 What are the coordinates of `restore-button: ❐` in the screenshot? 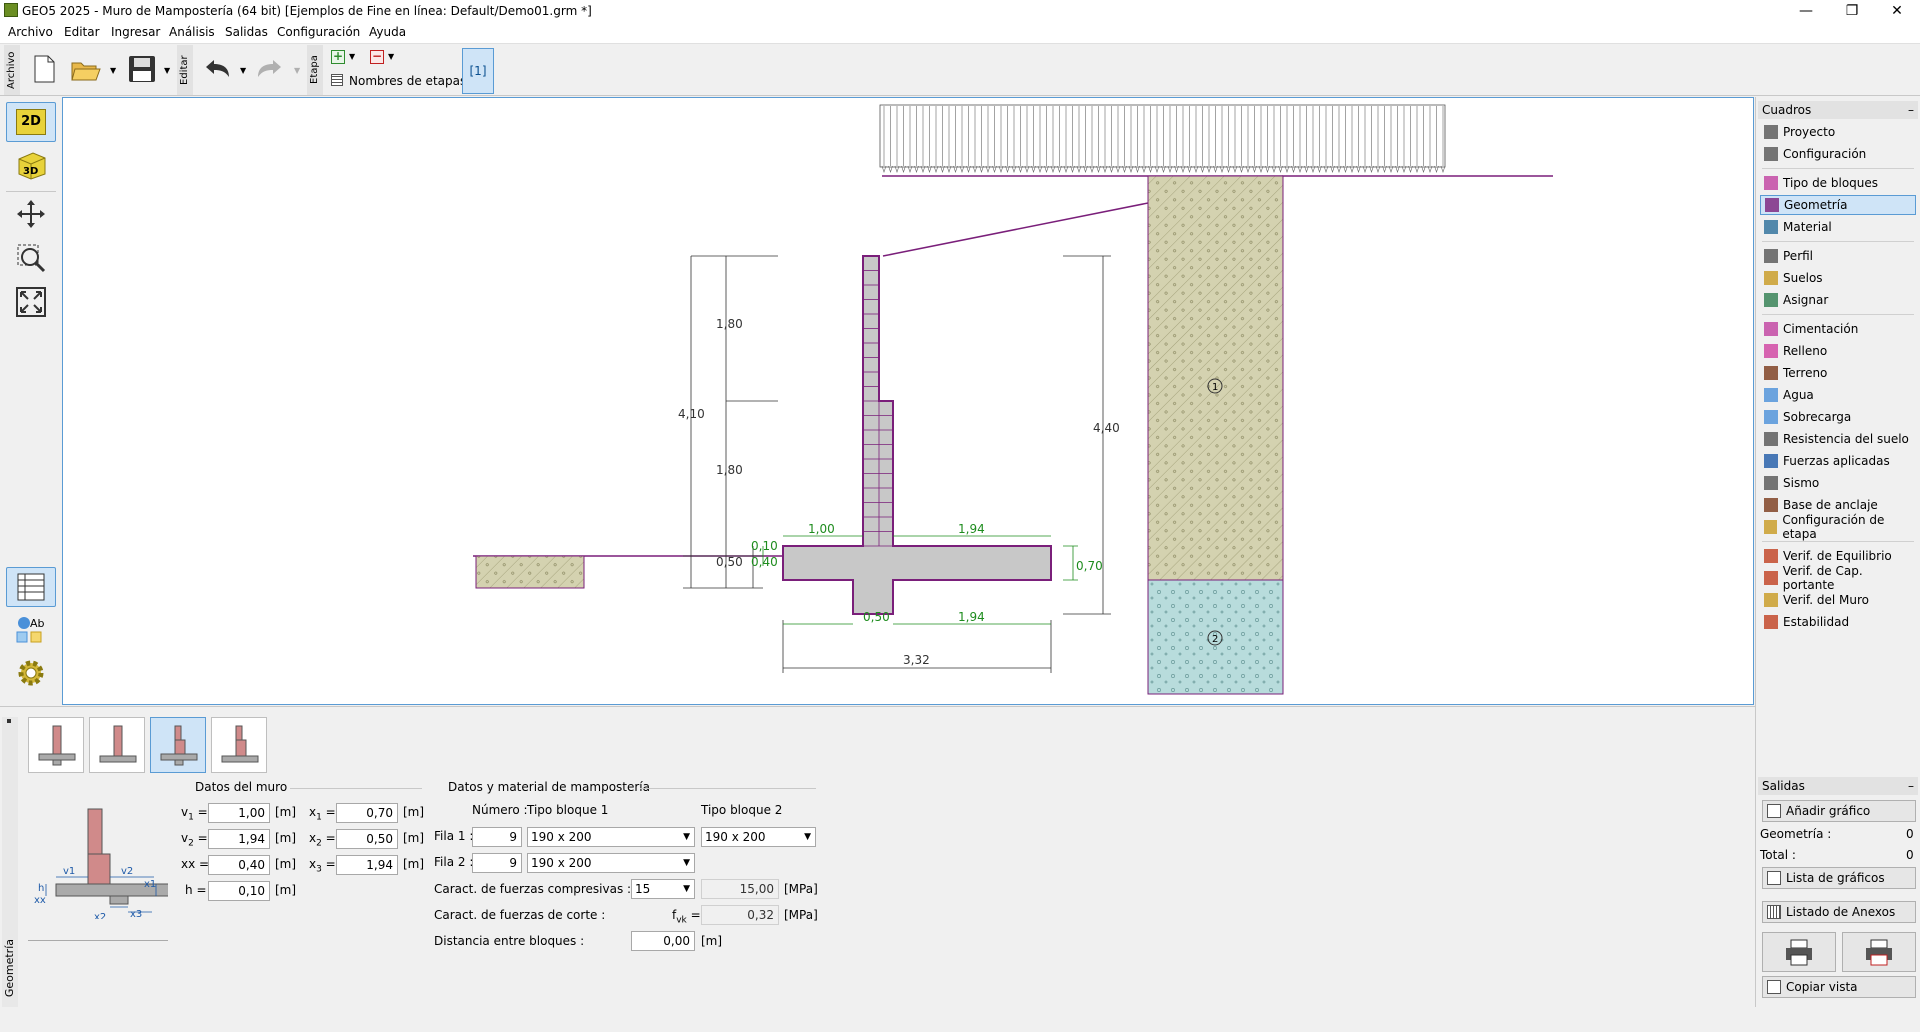 It's located at (1852, 11).